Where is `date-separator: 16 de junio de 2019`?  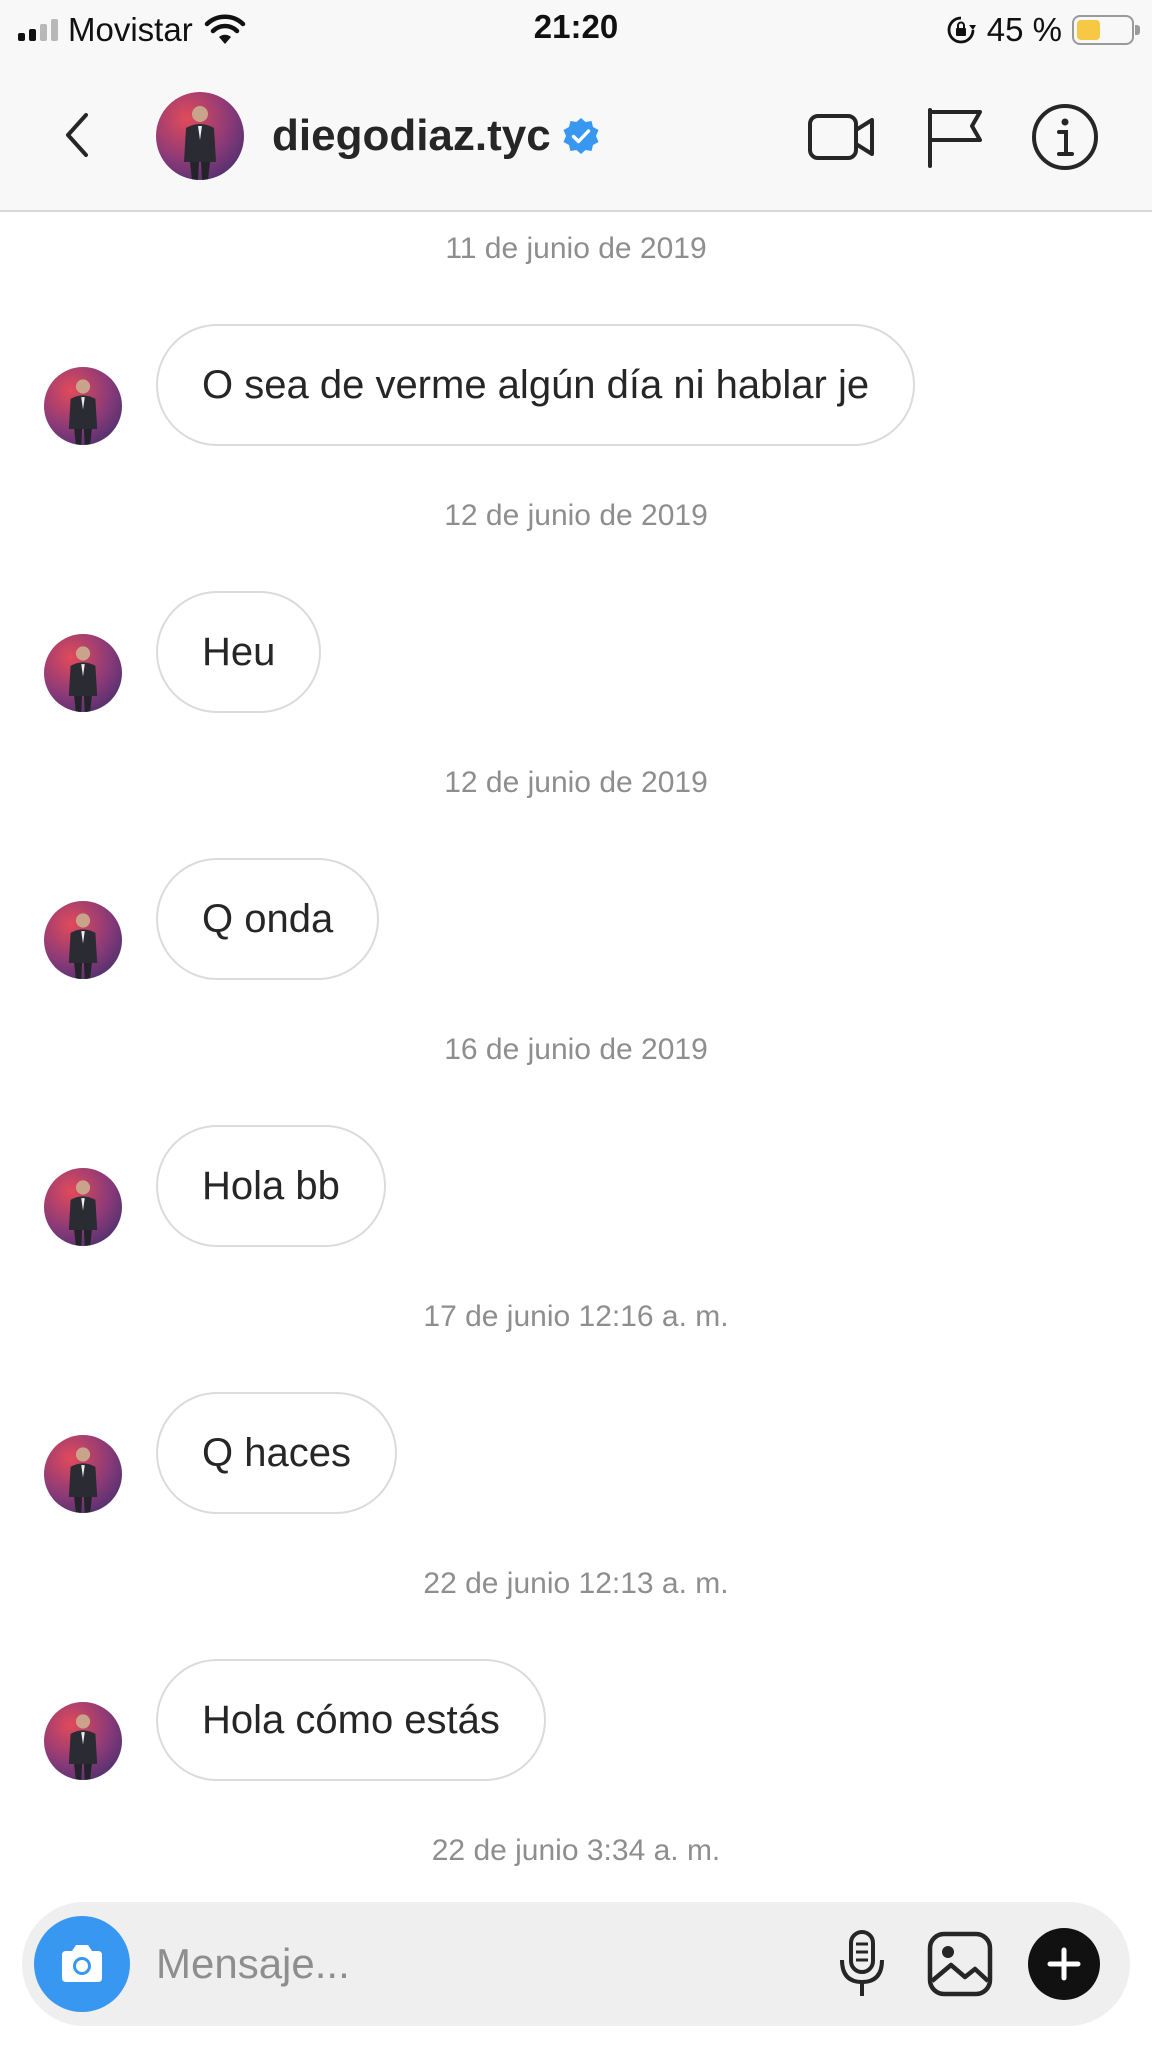
date-separator: 16 de junio de 2019 is located at coordinates (576, 1049).